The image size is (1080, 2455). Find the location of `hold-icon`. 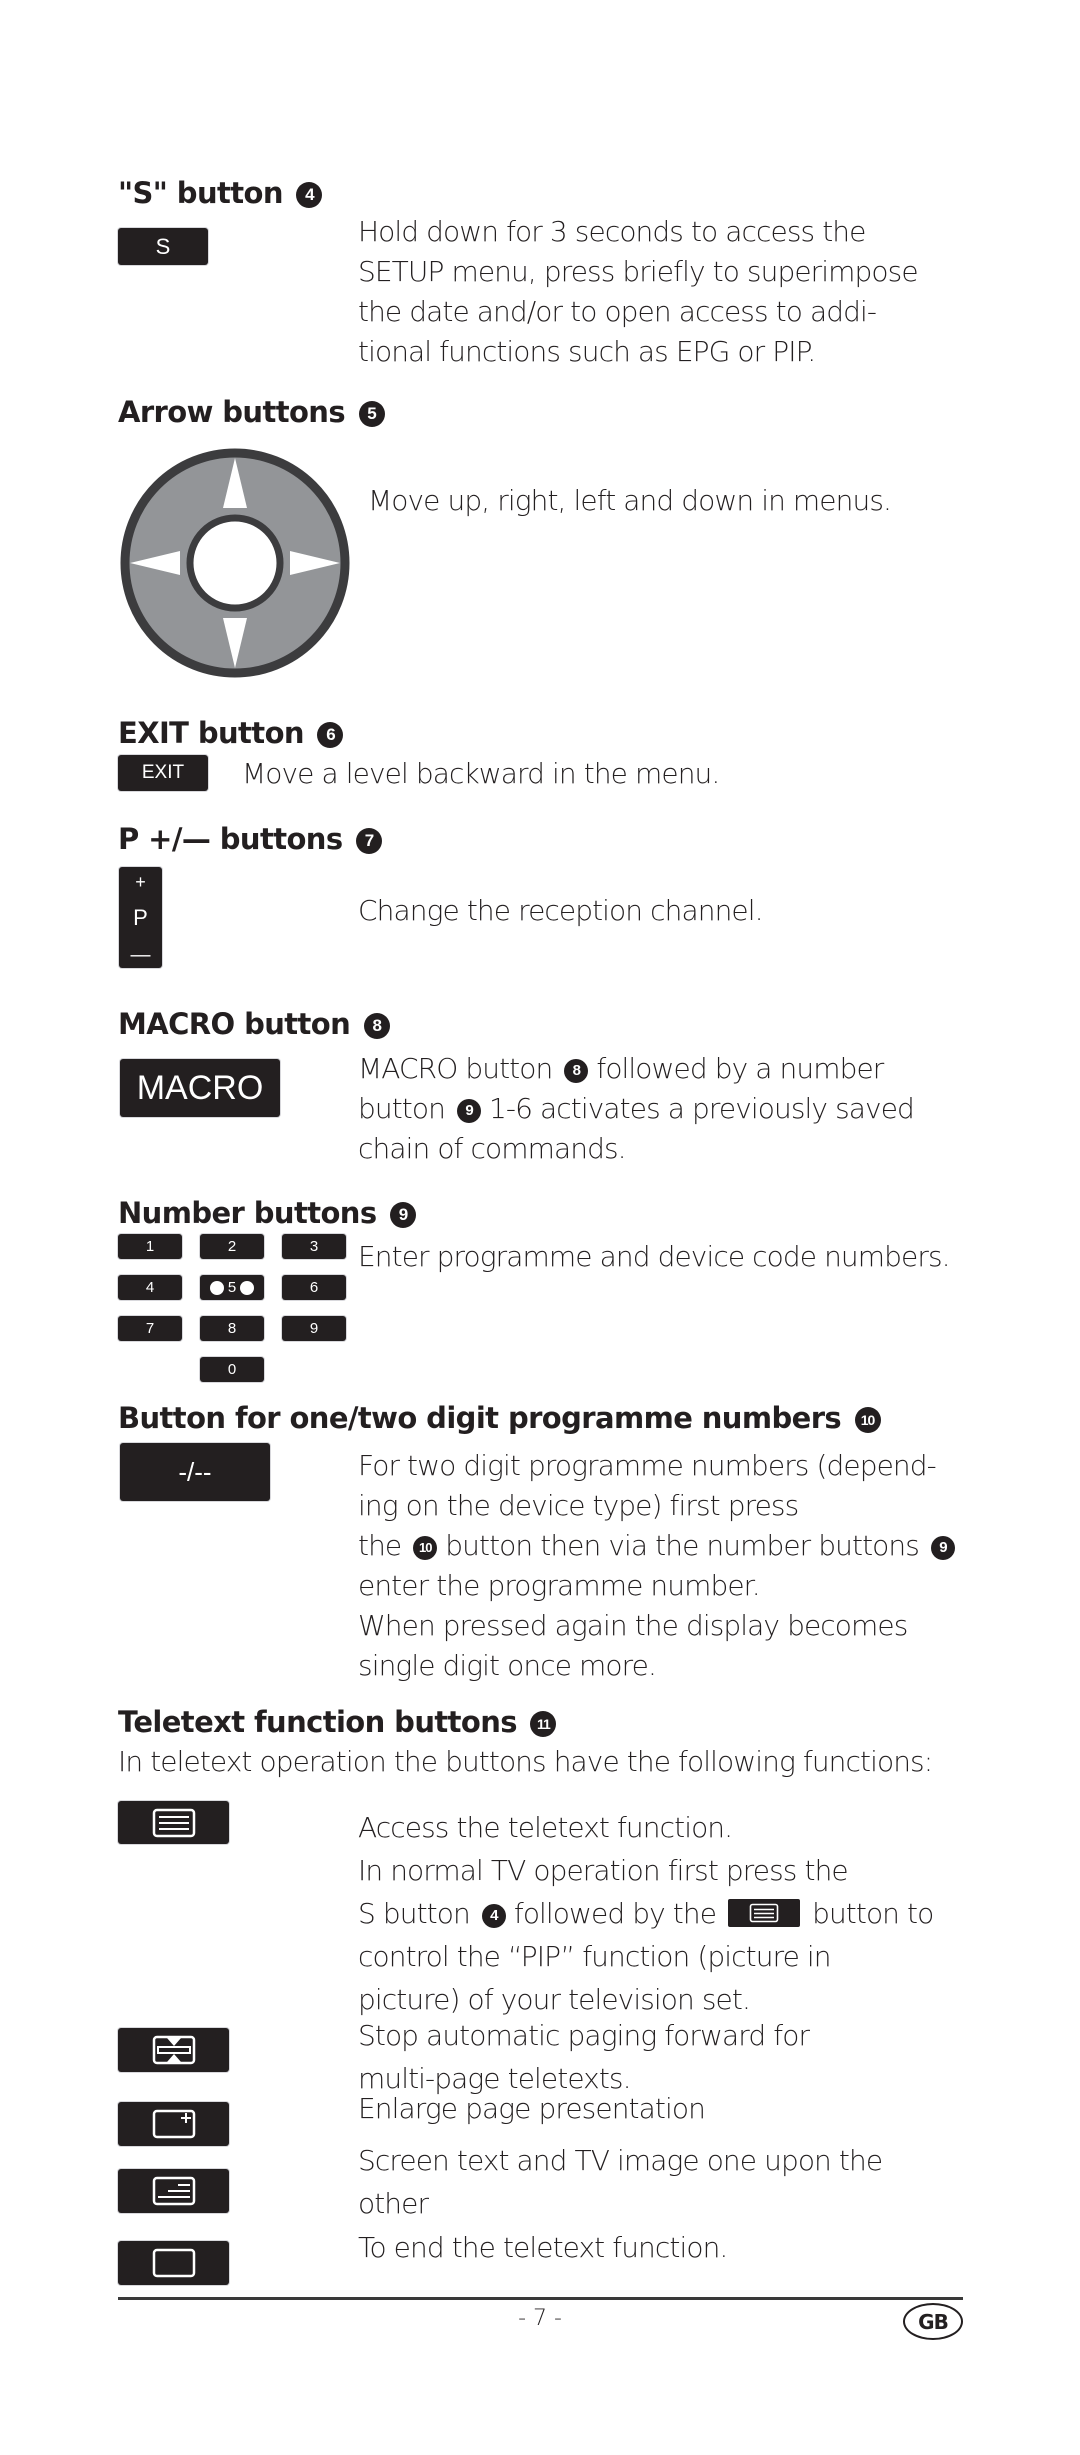

hold-icon is located at coordinates (173, 2050).